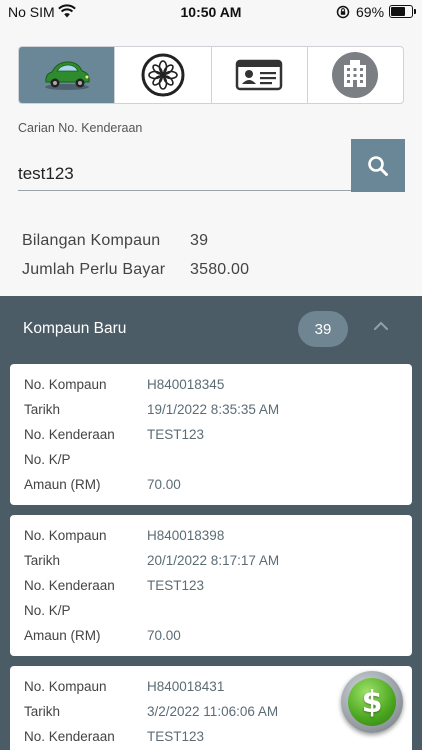 This screenshot has width=422, height=750. I want to click on date-value: 20/1/2022 8:17:17 AM, so click(213, 560).